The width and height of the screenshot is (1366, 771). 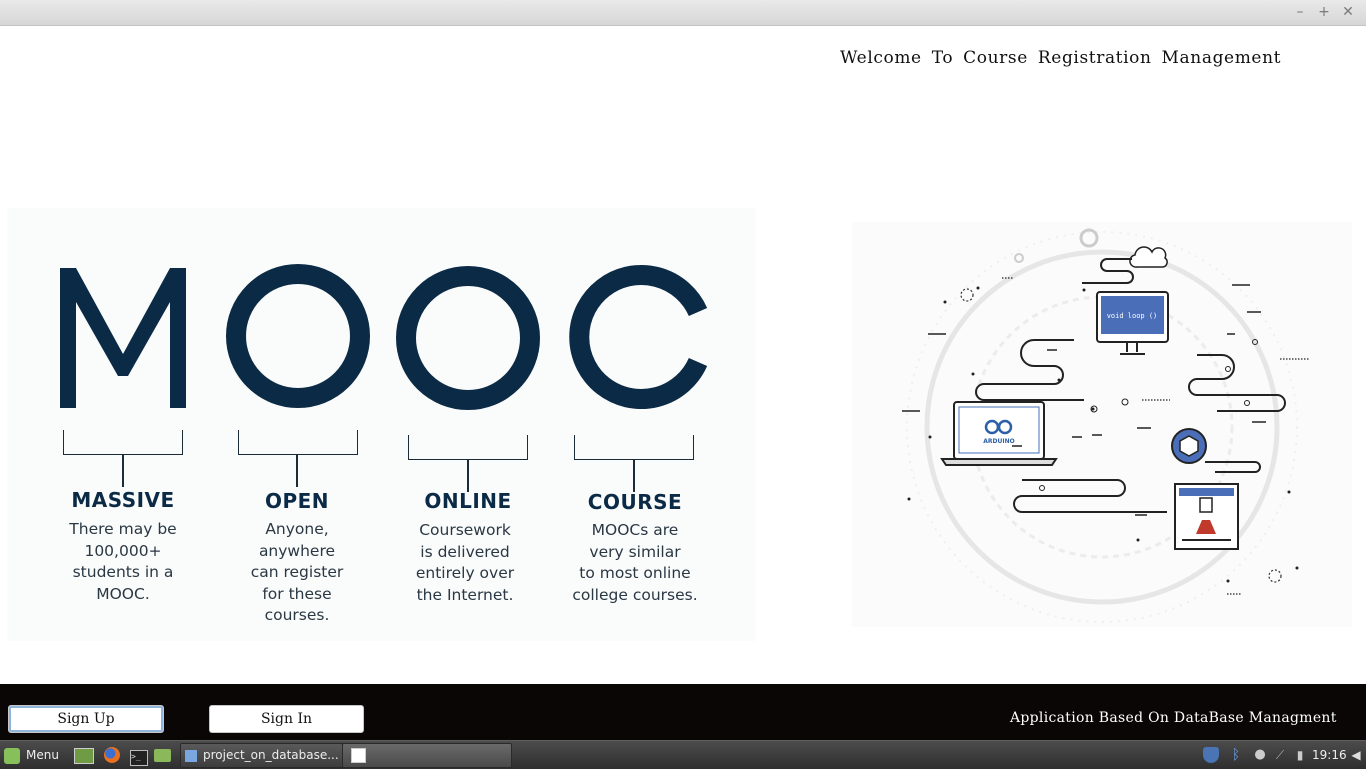 What do you see at coordinates (297, 501) in the screenshot?
I see `mooc-word-open: OPEN` at bounding box center [297, 501].